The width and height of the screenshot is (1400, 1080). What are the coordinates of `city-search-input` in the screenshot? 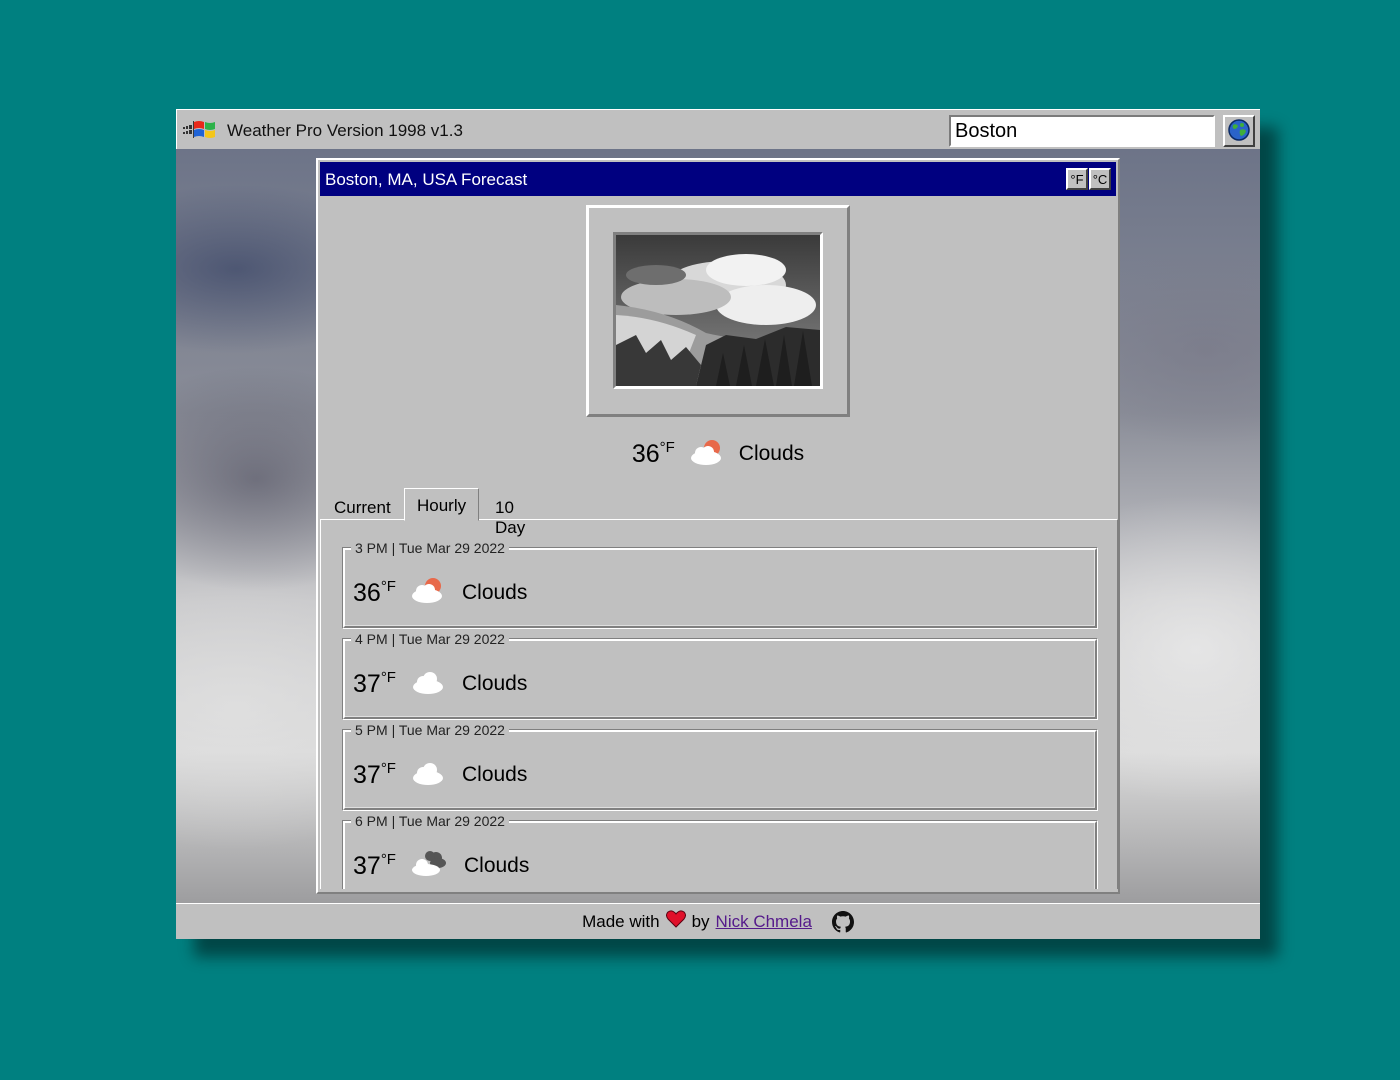 It's located at (1082, 131).